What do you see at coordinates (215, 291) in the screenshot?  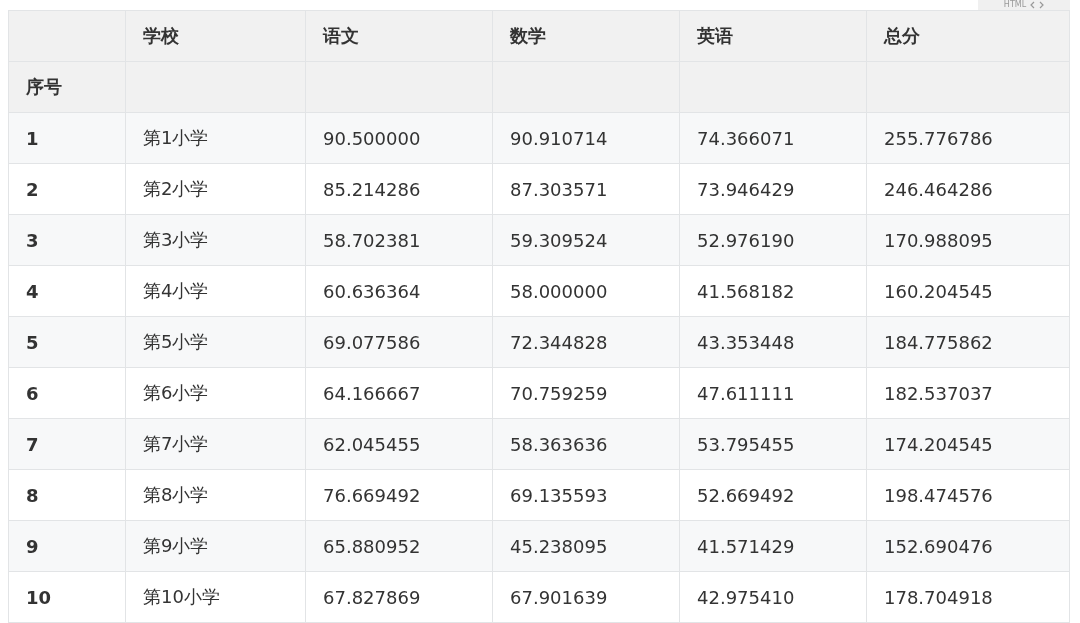 I see `table-cell: 第4小学` at bounding box center [215, 291].